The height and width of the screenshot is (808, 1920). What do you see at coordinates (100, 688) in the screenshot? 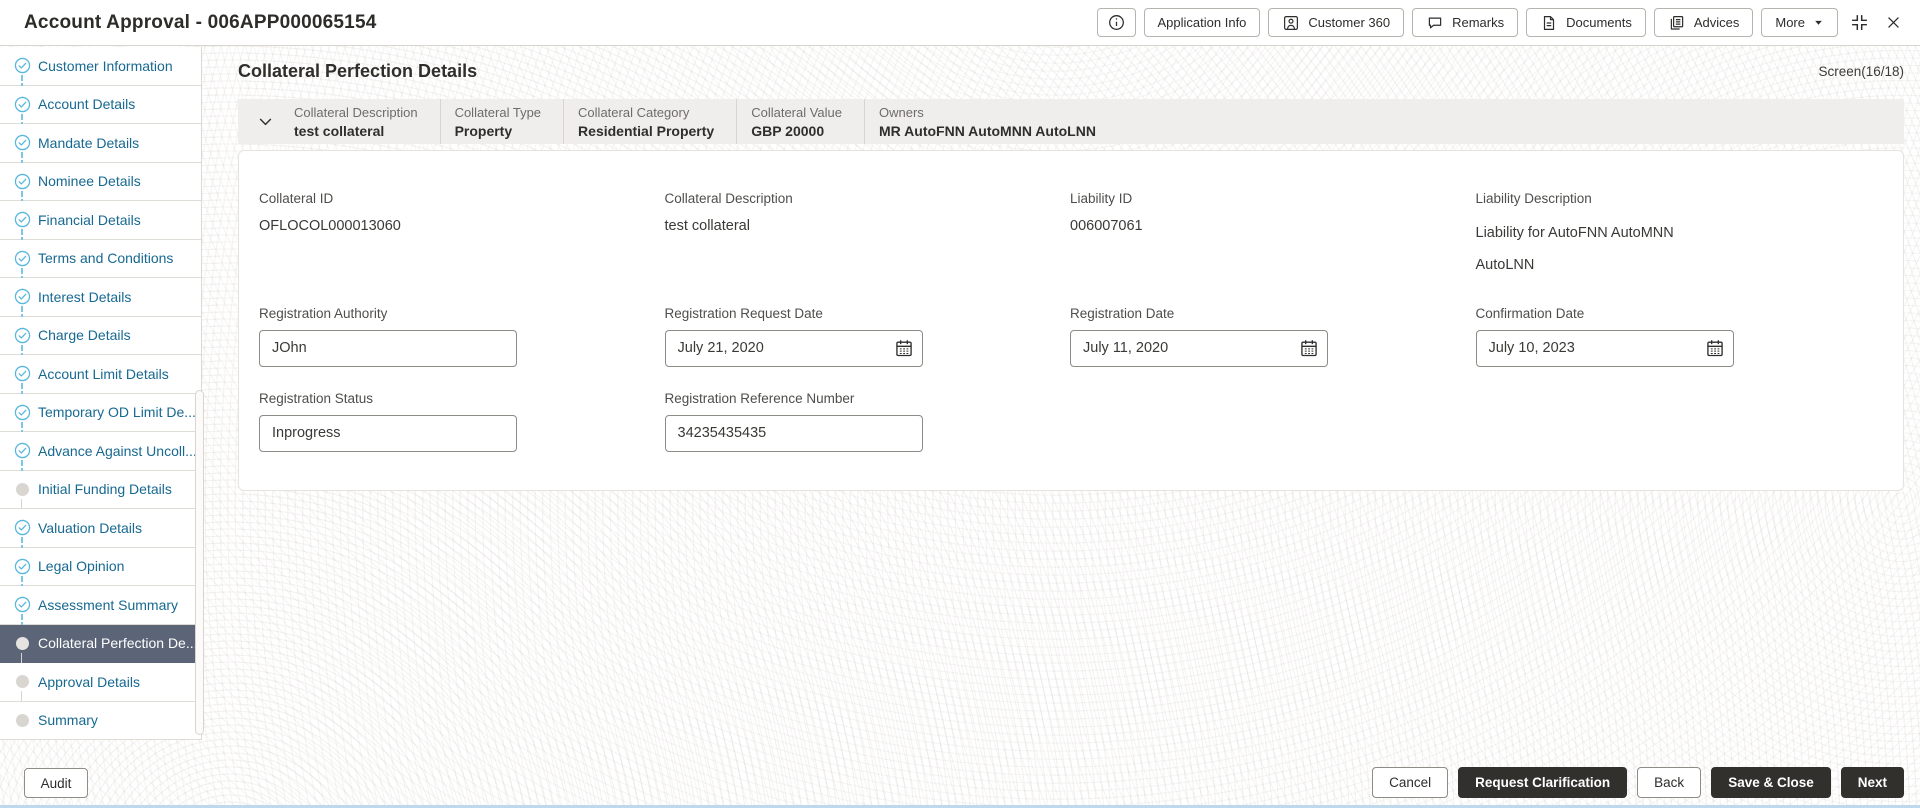
I see `sidebar-step-item: Approval Details` at bounding box center [100, 688].